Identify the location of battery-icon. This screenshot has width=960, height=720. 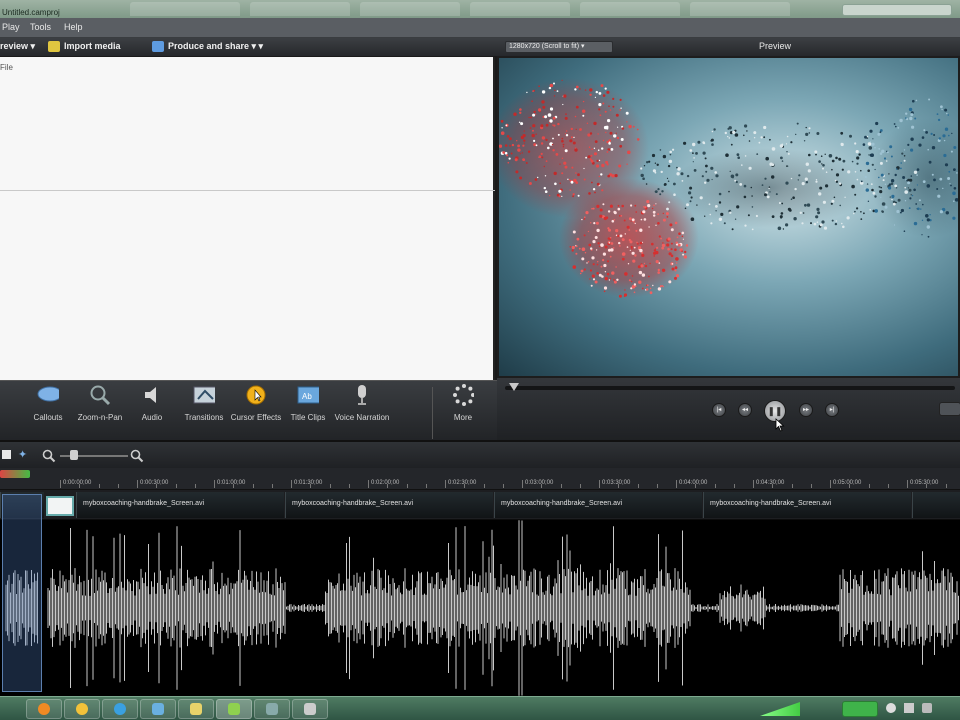
(860, 709).